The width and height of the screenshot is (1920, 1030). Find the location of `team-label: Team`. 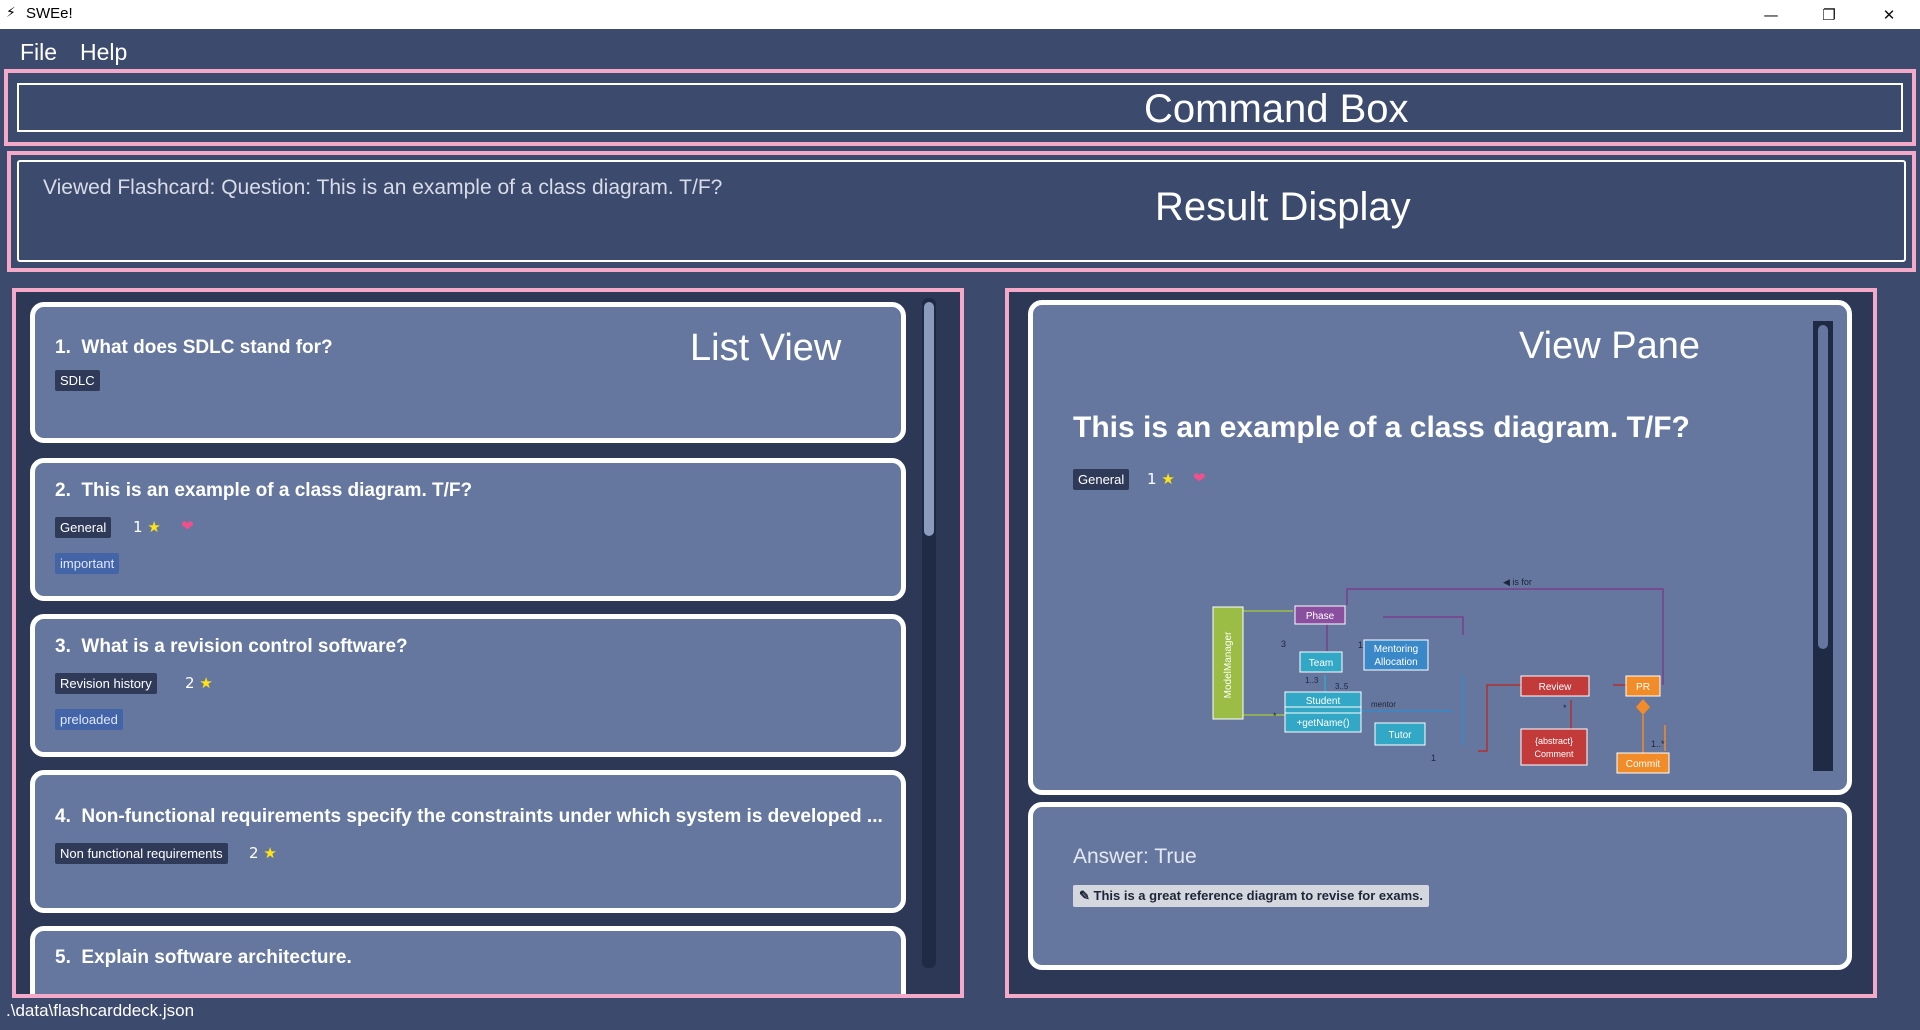

team-label: Team is located at coordinates (1321, 663).